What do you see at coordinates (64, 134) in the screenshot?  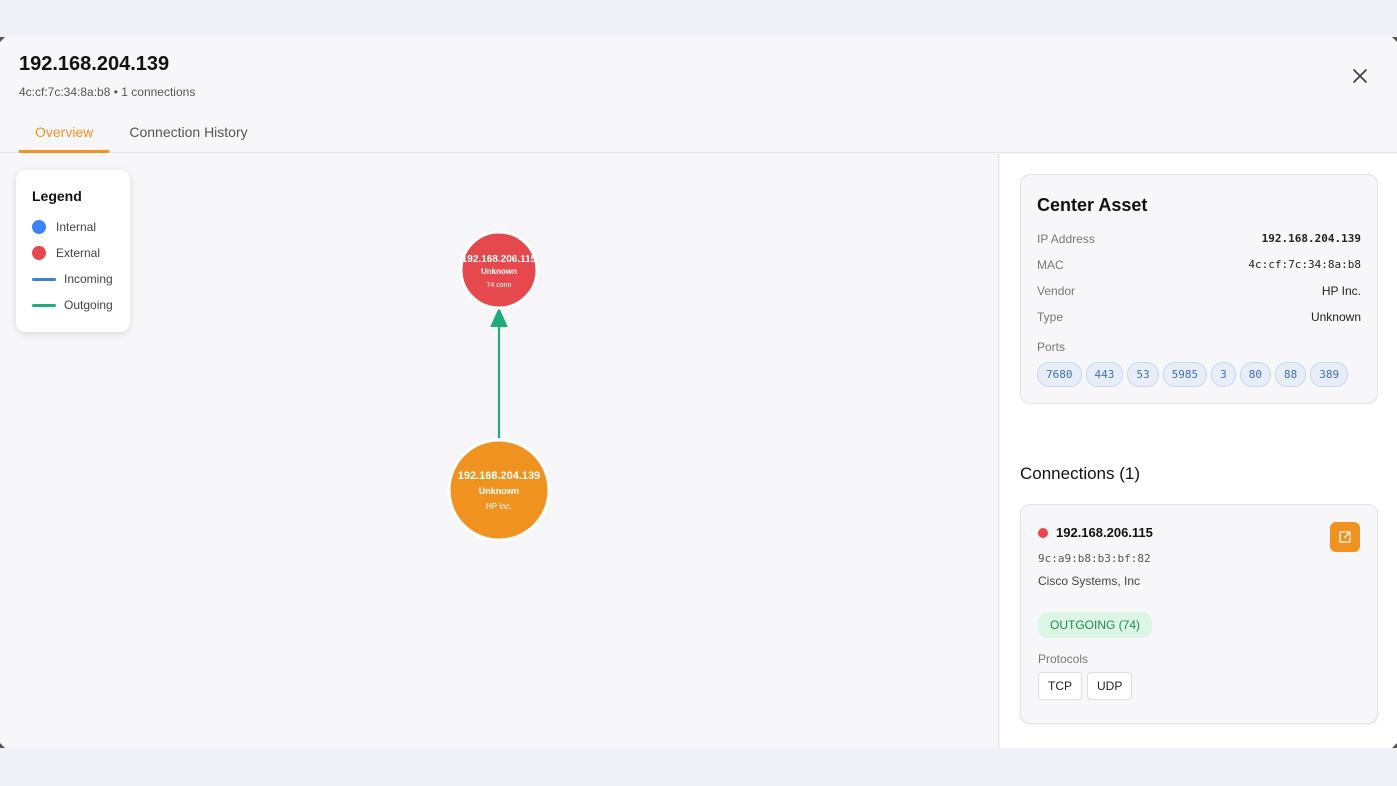 I see `tab-overview: Overview` at bounding box center [64, 134].